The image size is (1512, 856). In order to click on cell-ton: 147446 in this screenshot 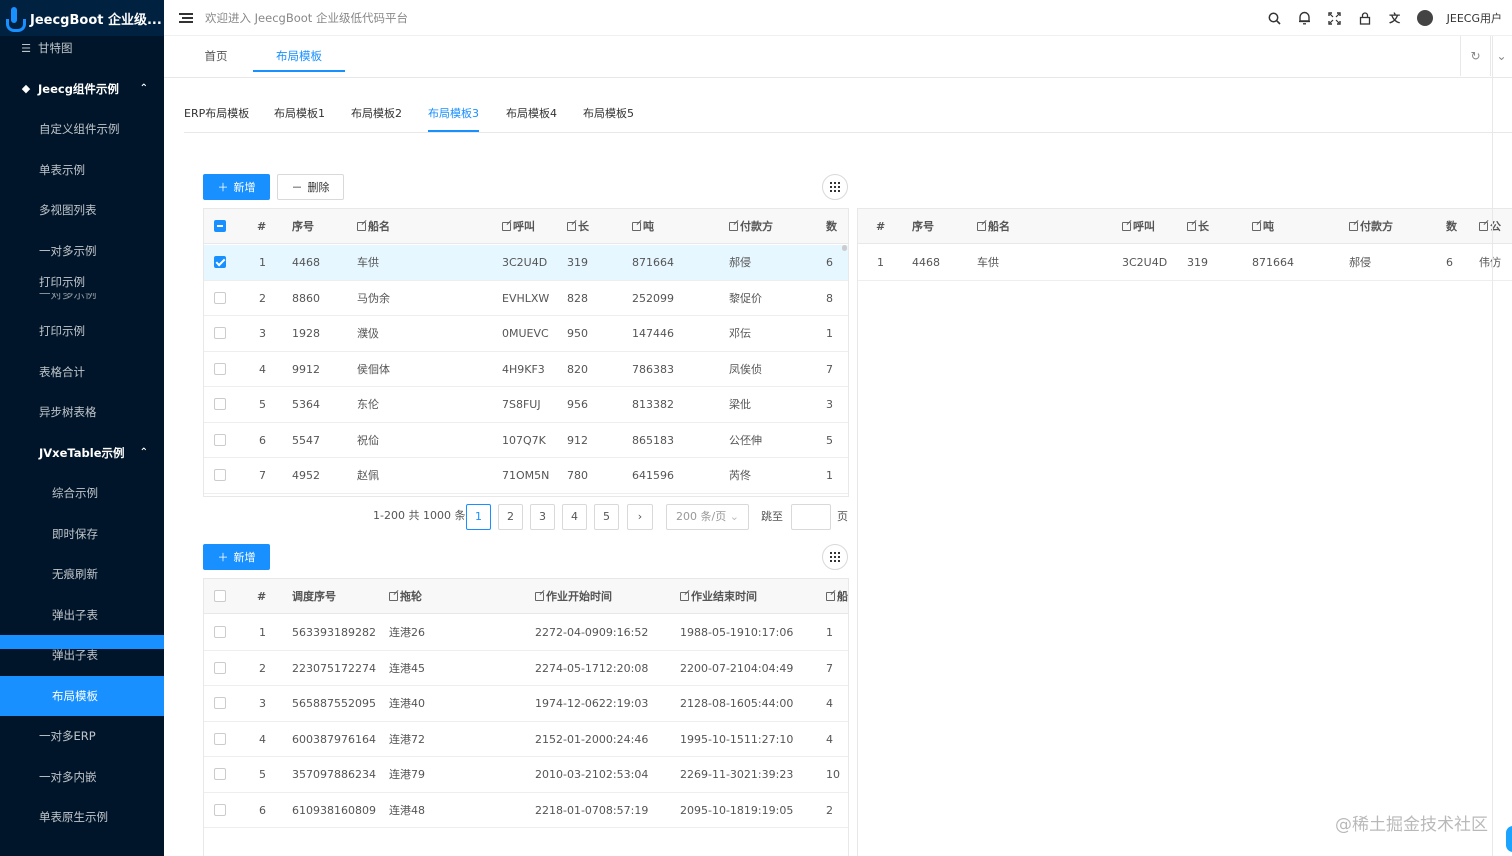, I will do `click(653, 333)`.